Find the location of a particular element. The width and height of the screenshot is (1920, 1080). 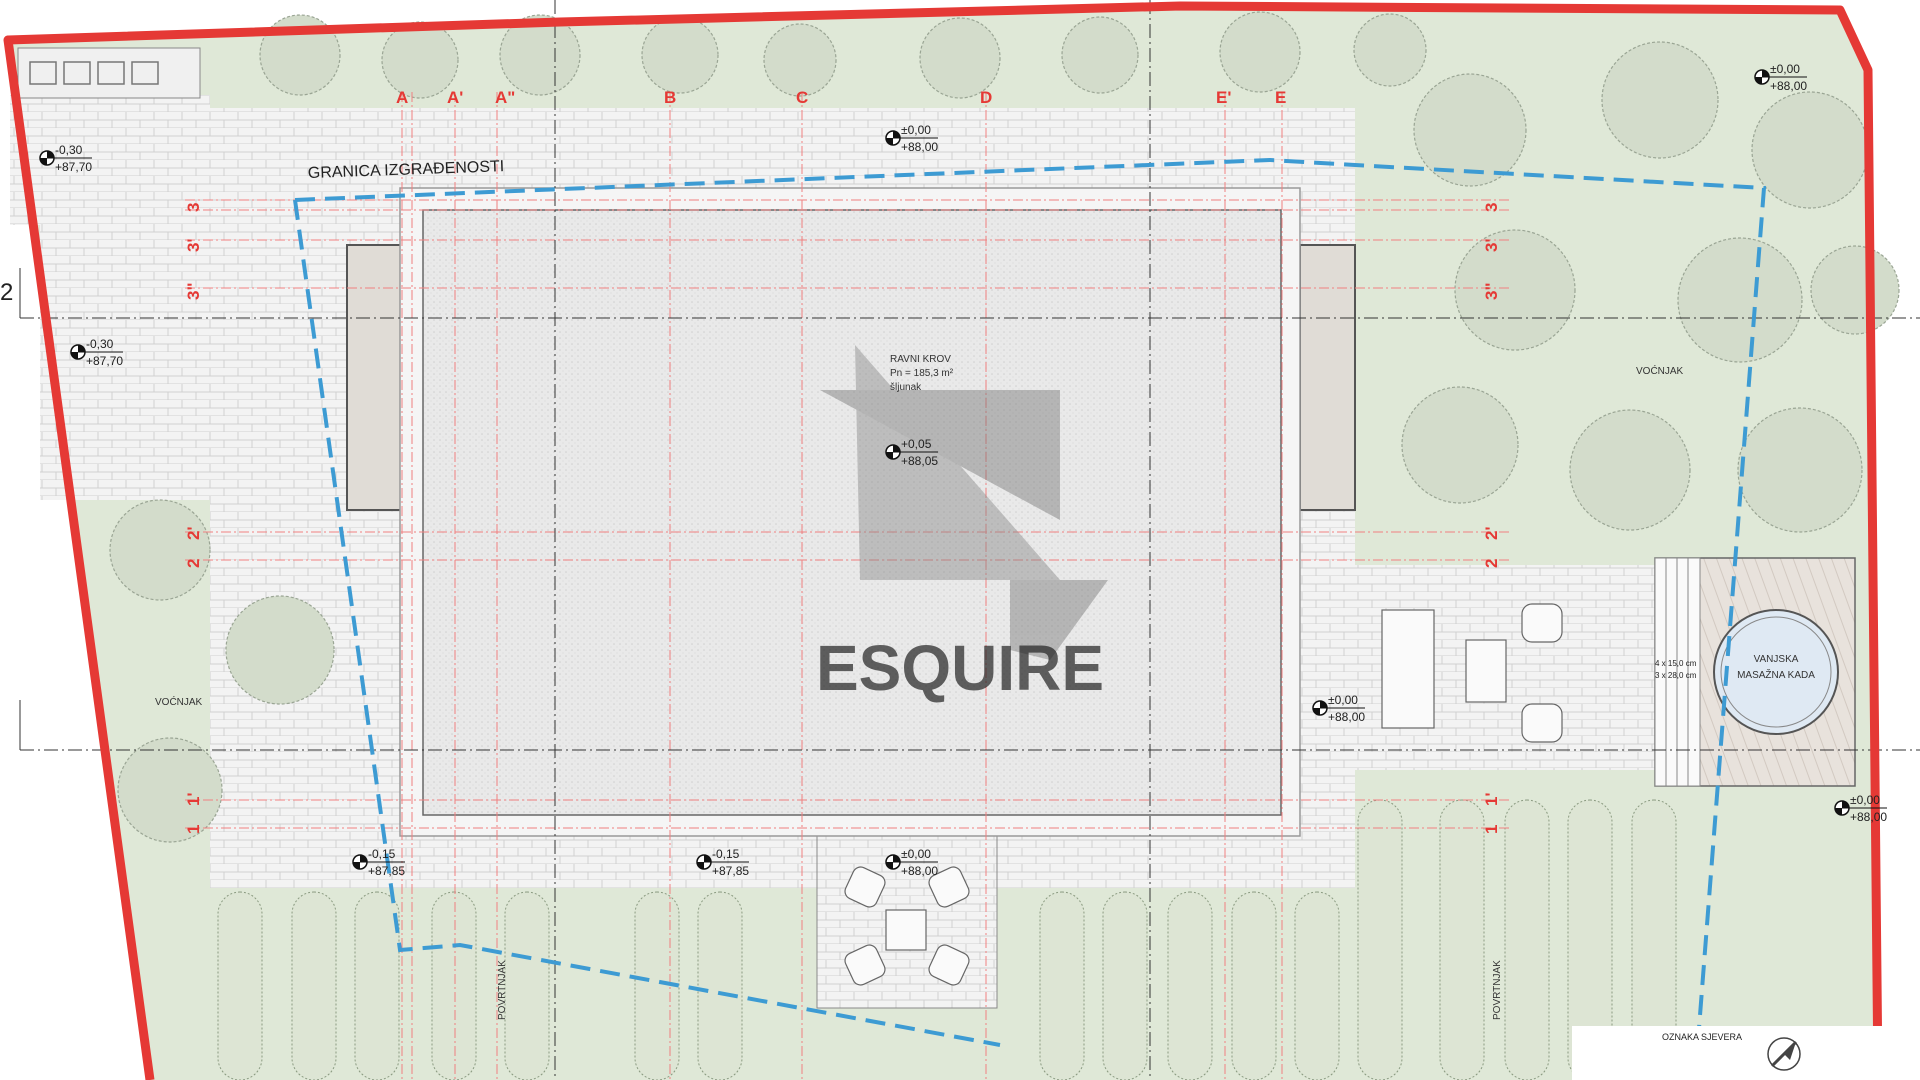

grid-row-right-1: 1 is located at coordinates (1491, 829).